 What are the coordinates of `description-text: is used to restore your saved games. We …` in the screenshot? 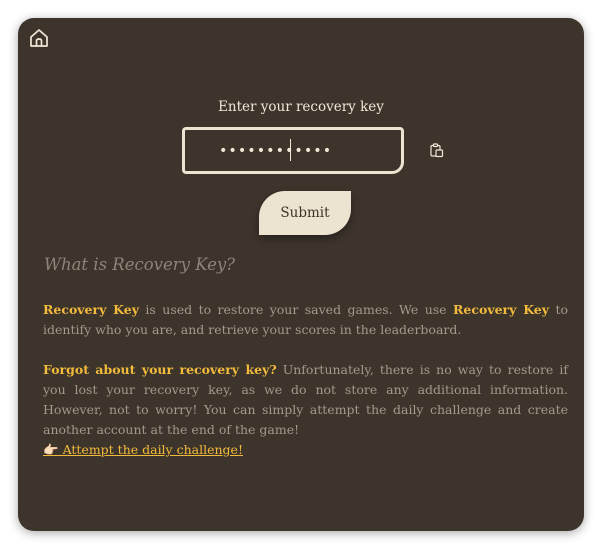 It's located at (296, 309).